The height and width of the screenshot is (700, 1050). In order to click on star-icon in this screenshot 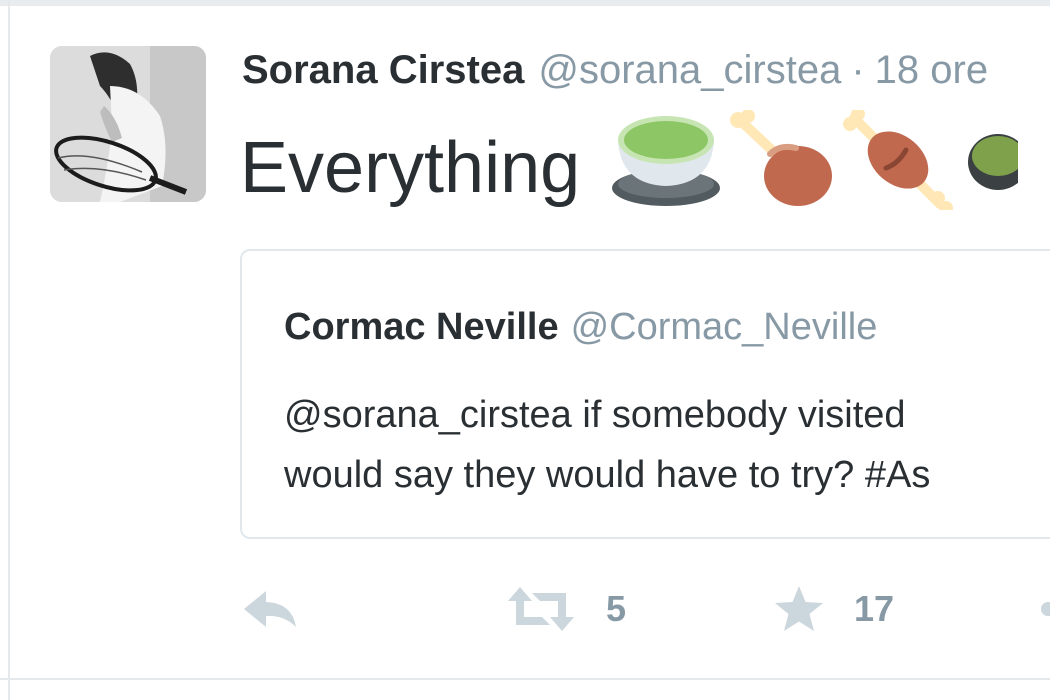, I will do `click(799, 609)`.